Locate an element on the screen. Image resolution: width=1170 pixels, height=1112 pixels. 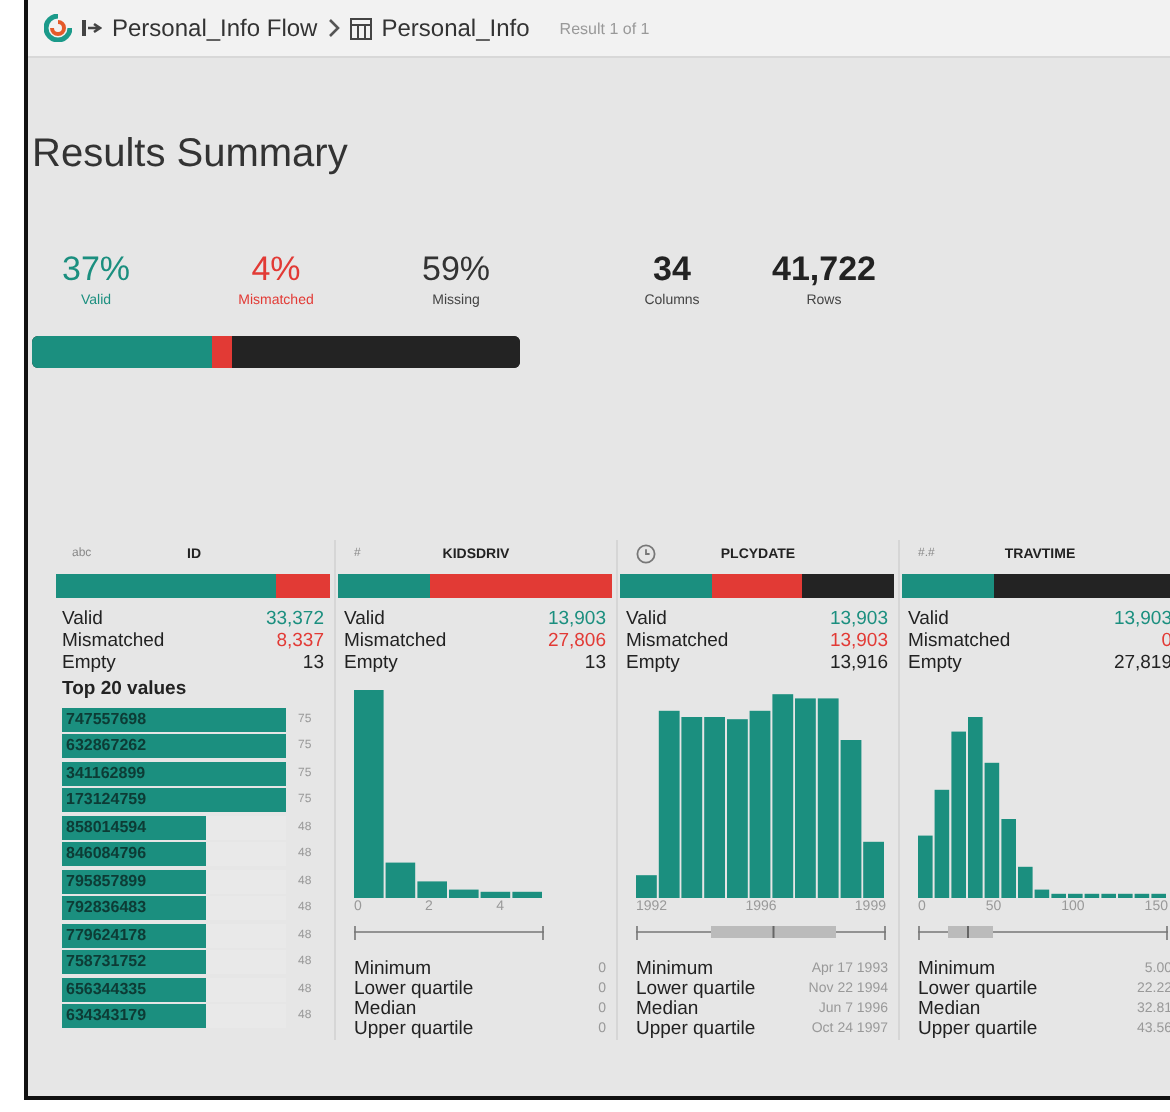
value-bar: 758731752 is located at coordinates (134, 962).